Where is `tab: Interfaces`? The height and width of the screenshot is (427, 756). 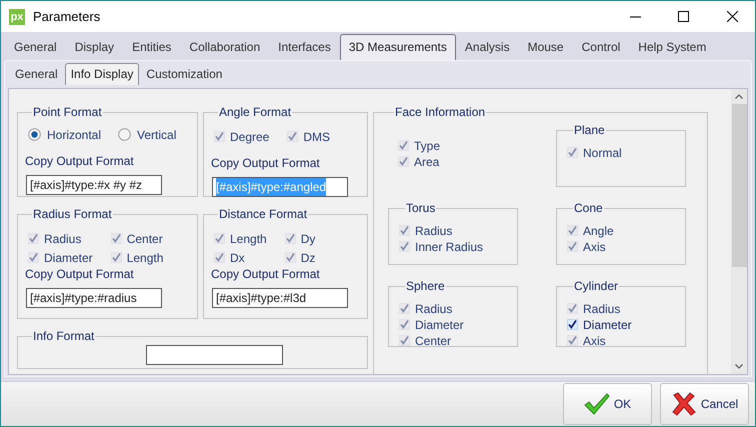
tab: Interfaces is located at coordinates (304, 48).